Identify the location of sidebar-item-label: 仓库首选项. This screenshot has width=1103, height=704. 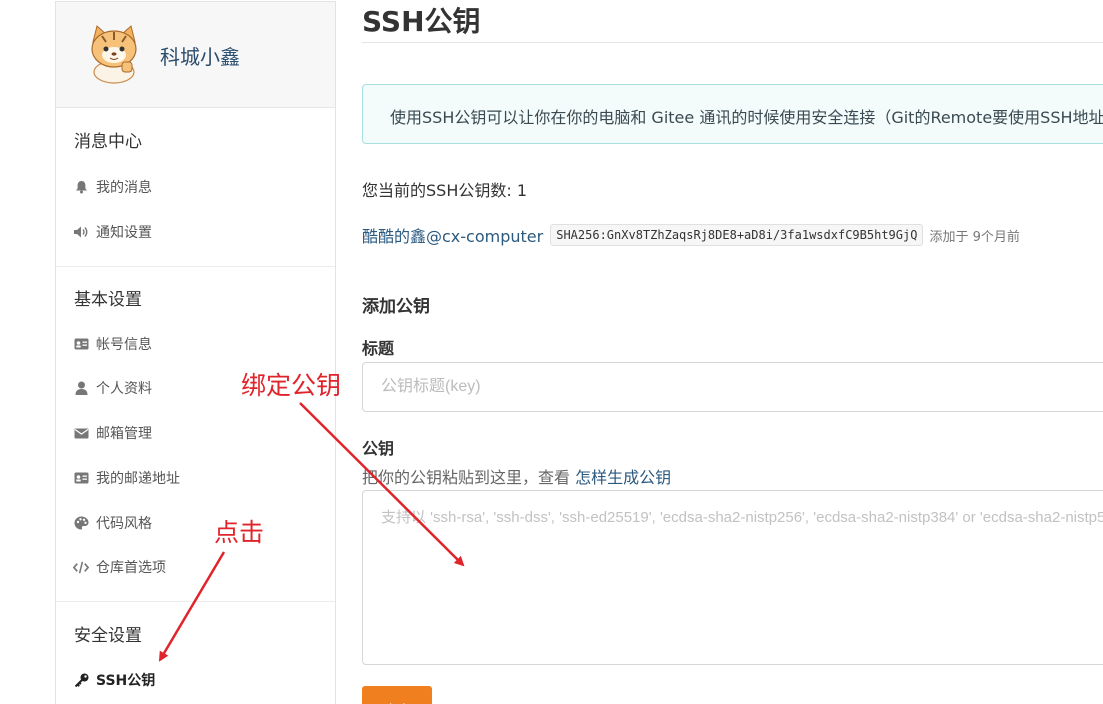
(131, 568).